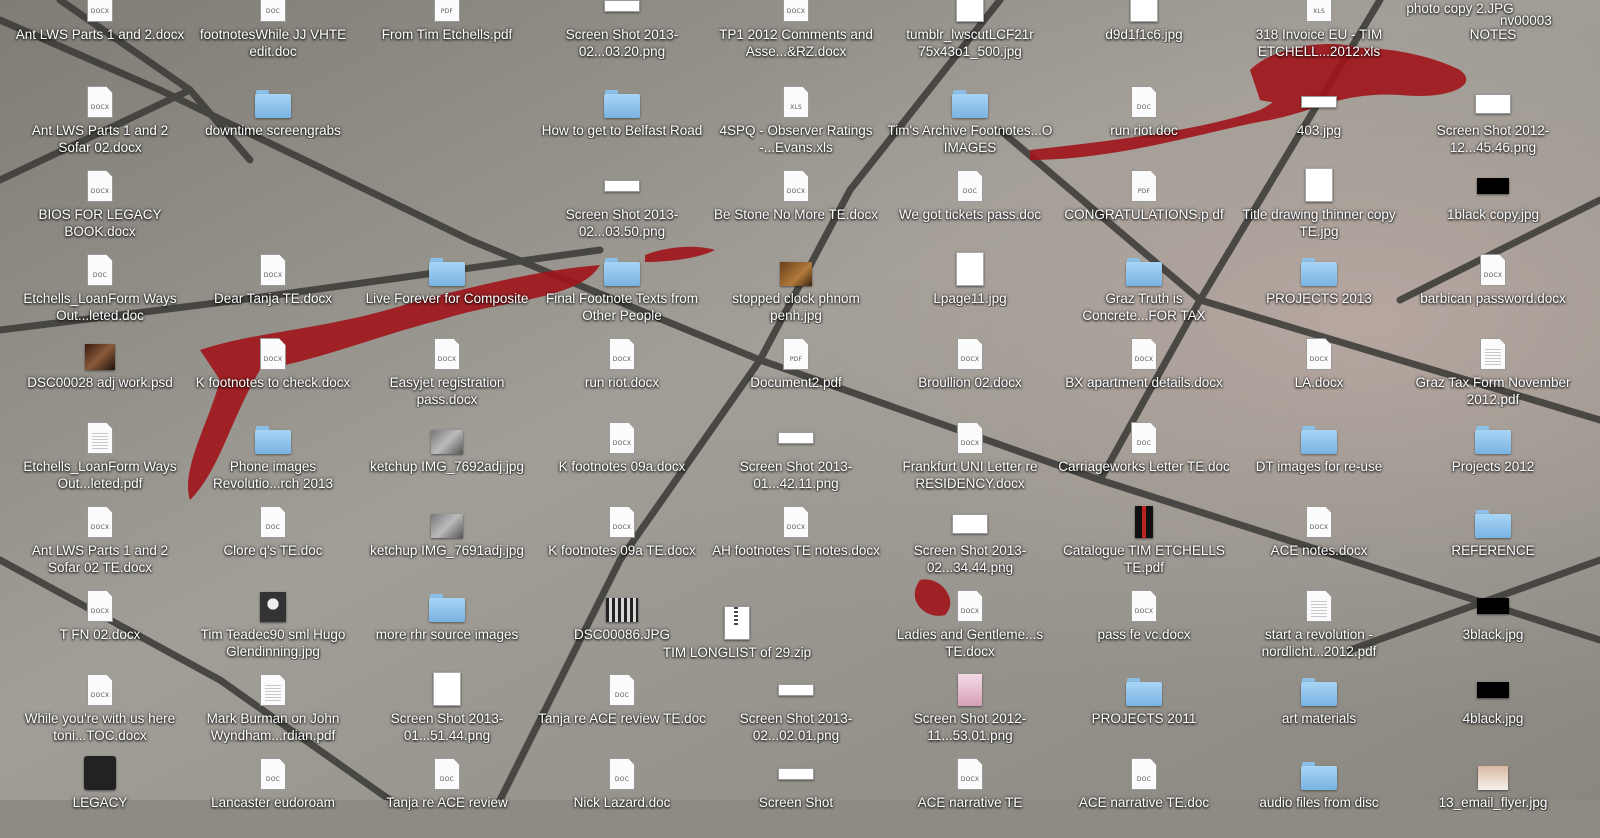  What do you see at coordinates (1493, 125) in the screenshot?
I see `desktop-item: Screen Shot 2012-12...45.46.png` at bounding box center [1493, 125].